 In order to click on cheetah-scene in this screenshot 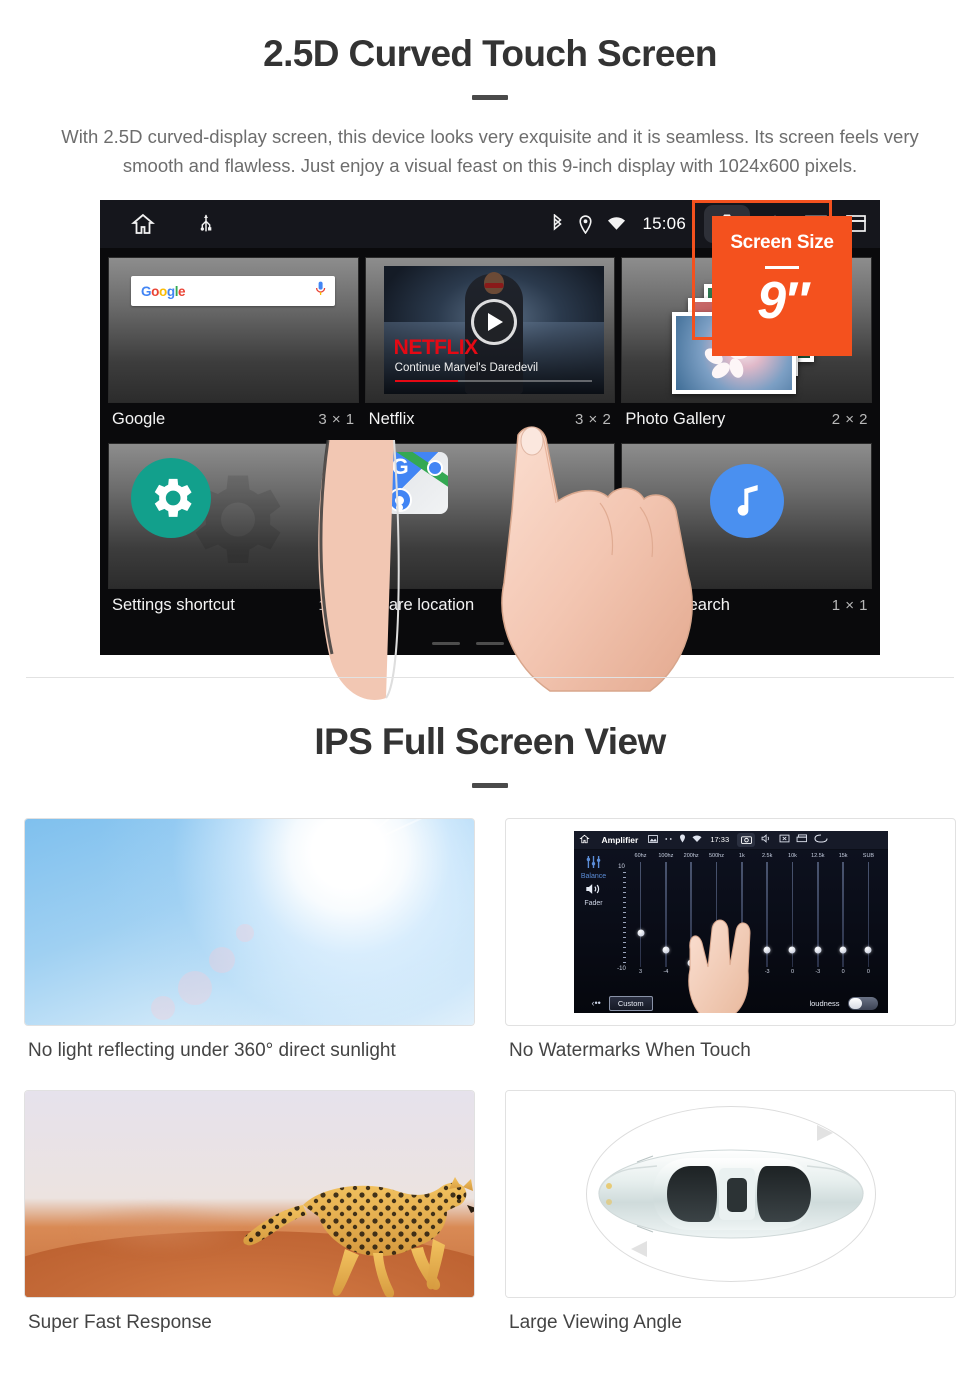, I will do `click(249, 1193)`.